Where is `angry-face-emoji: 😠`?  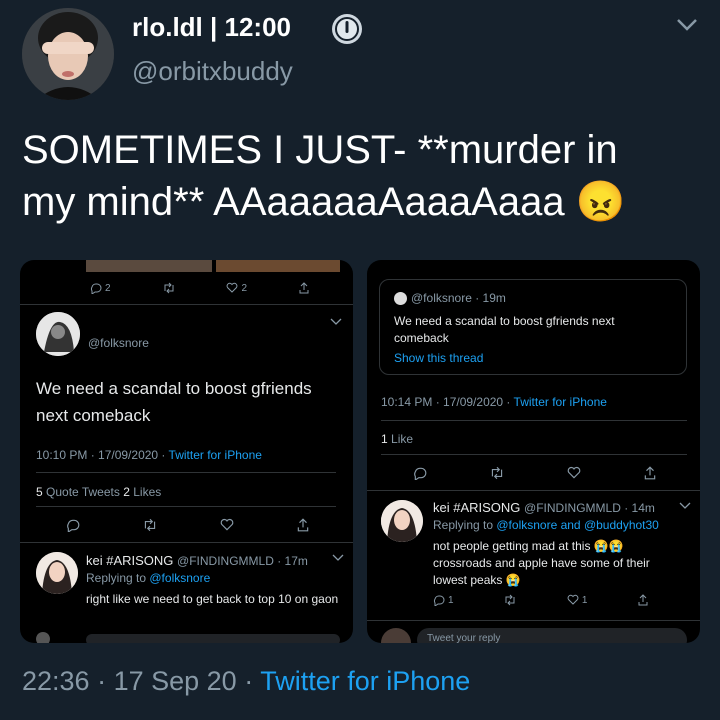 angry-face-emoji: 😠 is located at coordinates (600, 202).